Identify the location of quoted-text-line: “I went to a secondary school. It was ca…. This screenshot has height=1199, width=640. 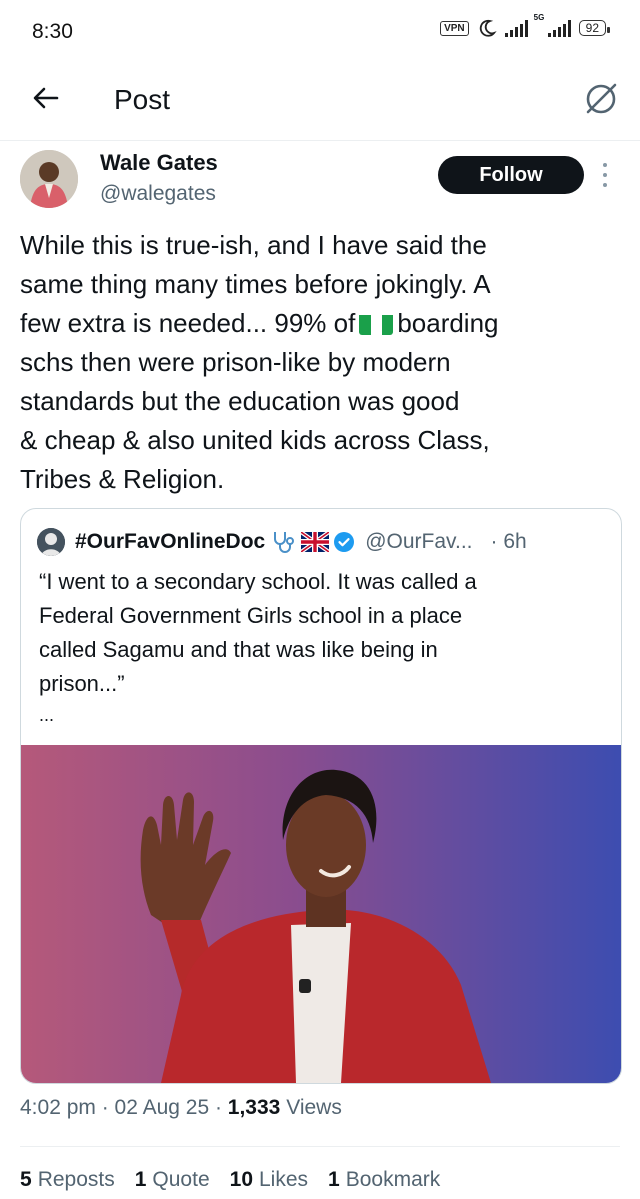
(258, 581).